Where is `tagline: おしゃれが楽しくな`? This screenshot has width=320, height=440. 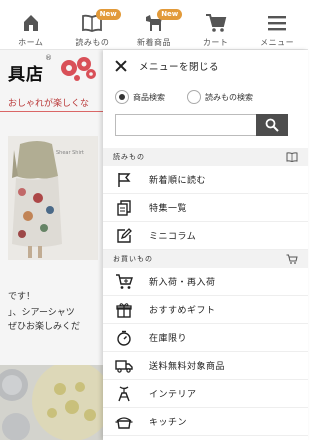
tagline: おしゃれが楽しくな is located at coordinates (49, 104).